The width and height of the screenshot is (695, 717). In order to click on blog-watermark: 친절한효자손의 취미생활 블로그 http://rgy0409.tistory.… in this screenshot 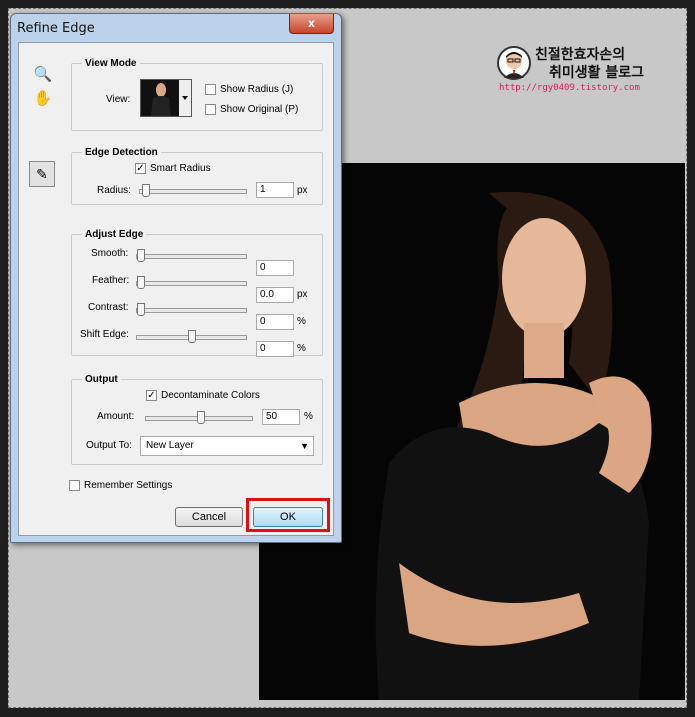, I will do `click(582, 70)`.